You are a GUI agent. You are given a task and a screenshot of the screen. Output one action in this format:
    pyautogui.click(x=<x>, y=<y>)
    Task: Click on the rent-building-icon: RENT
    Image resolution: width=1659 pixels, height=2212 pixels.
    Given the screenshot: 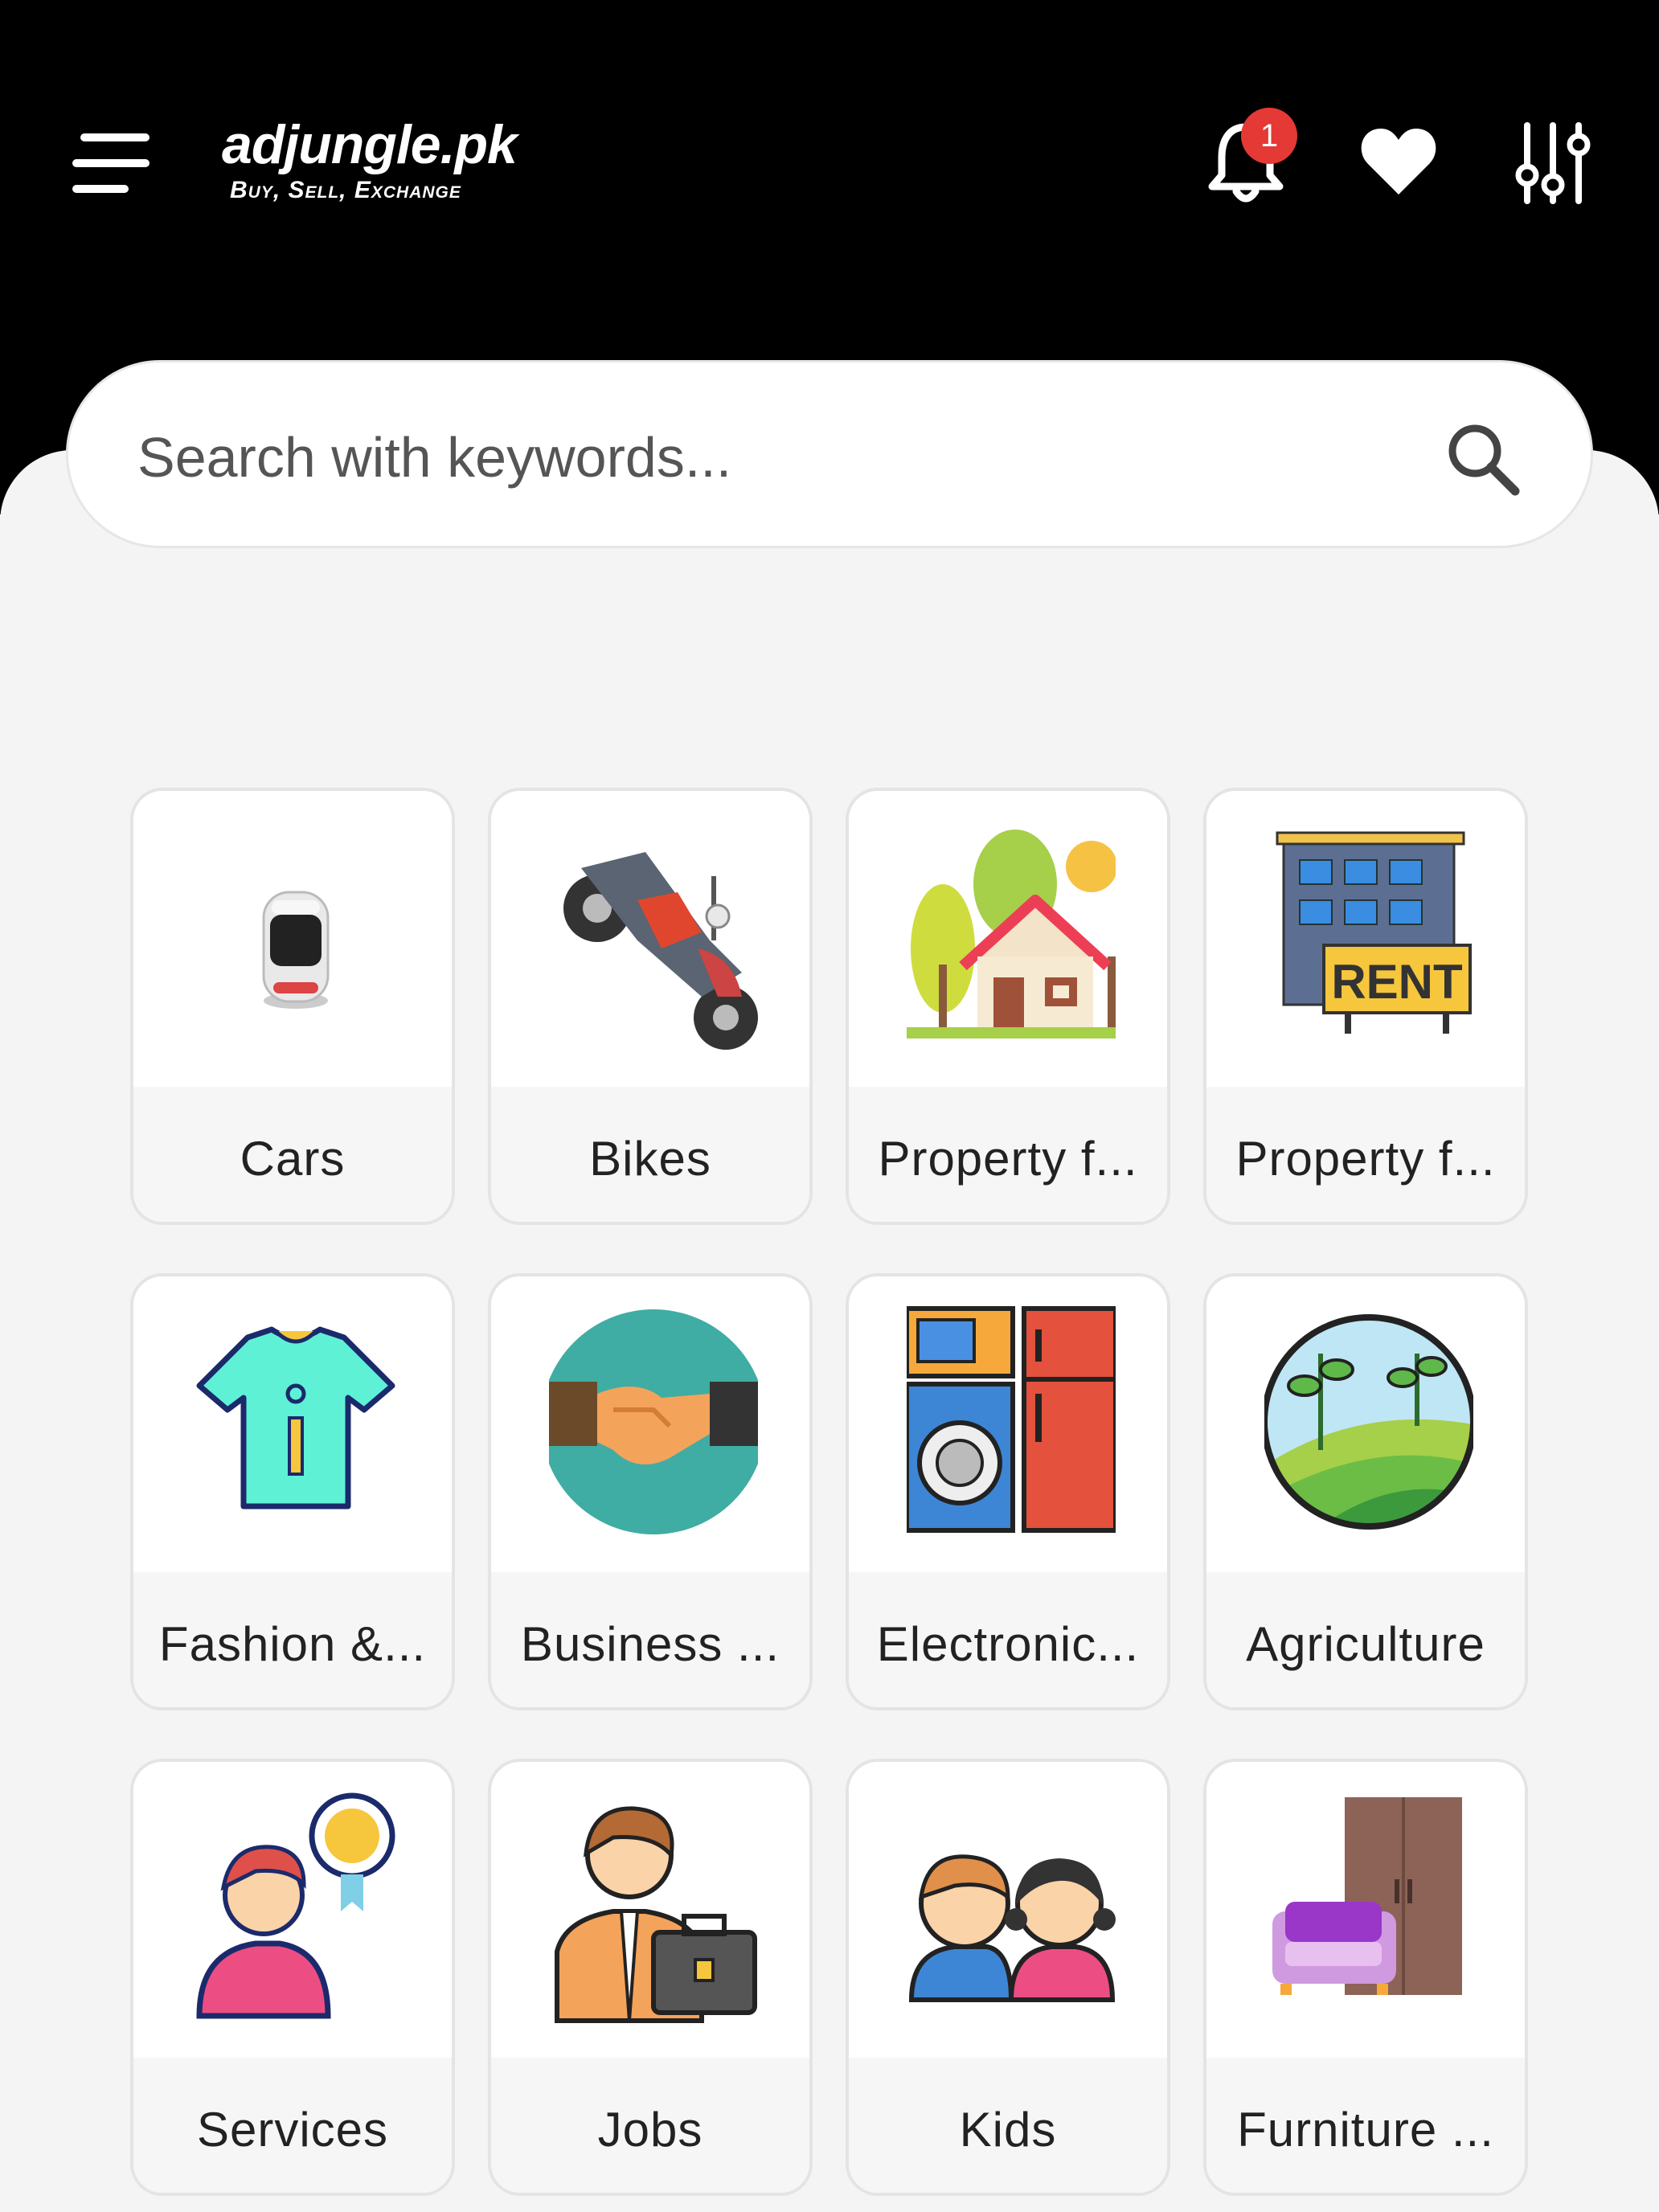 What is the action you would take?
    pyautogui.click(x=1374, y=932)
    